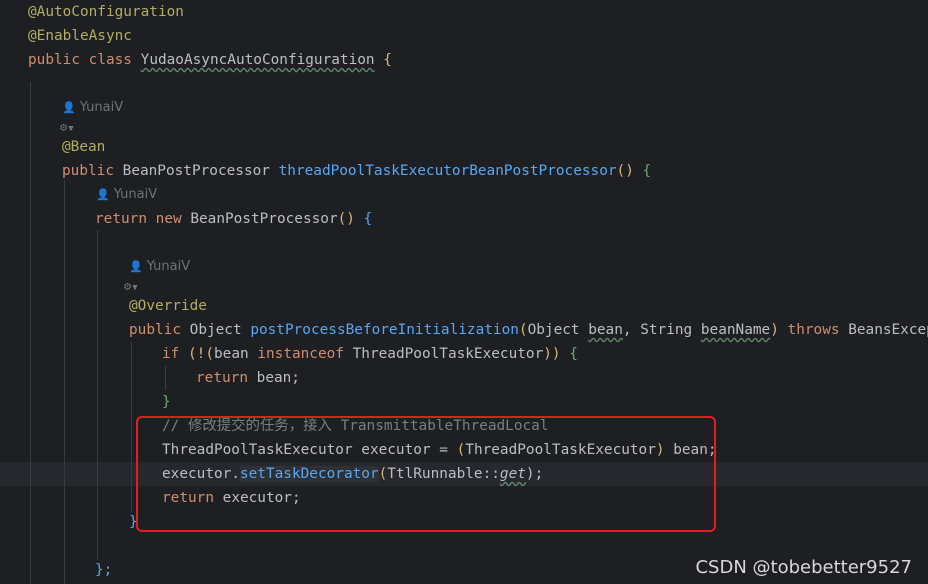  I want to click on code-line: @AutoConfiguration, so click(106, 12).